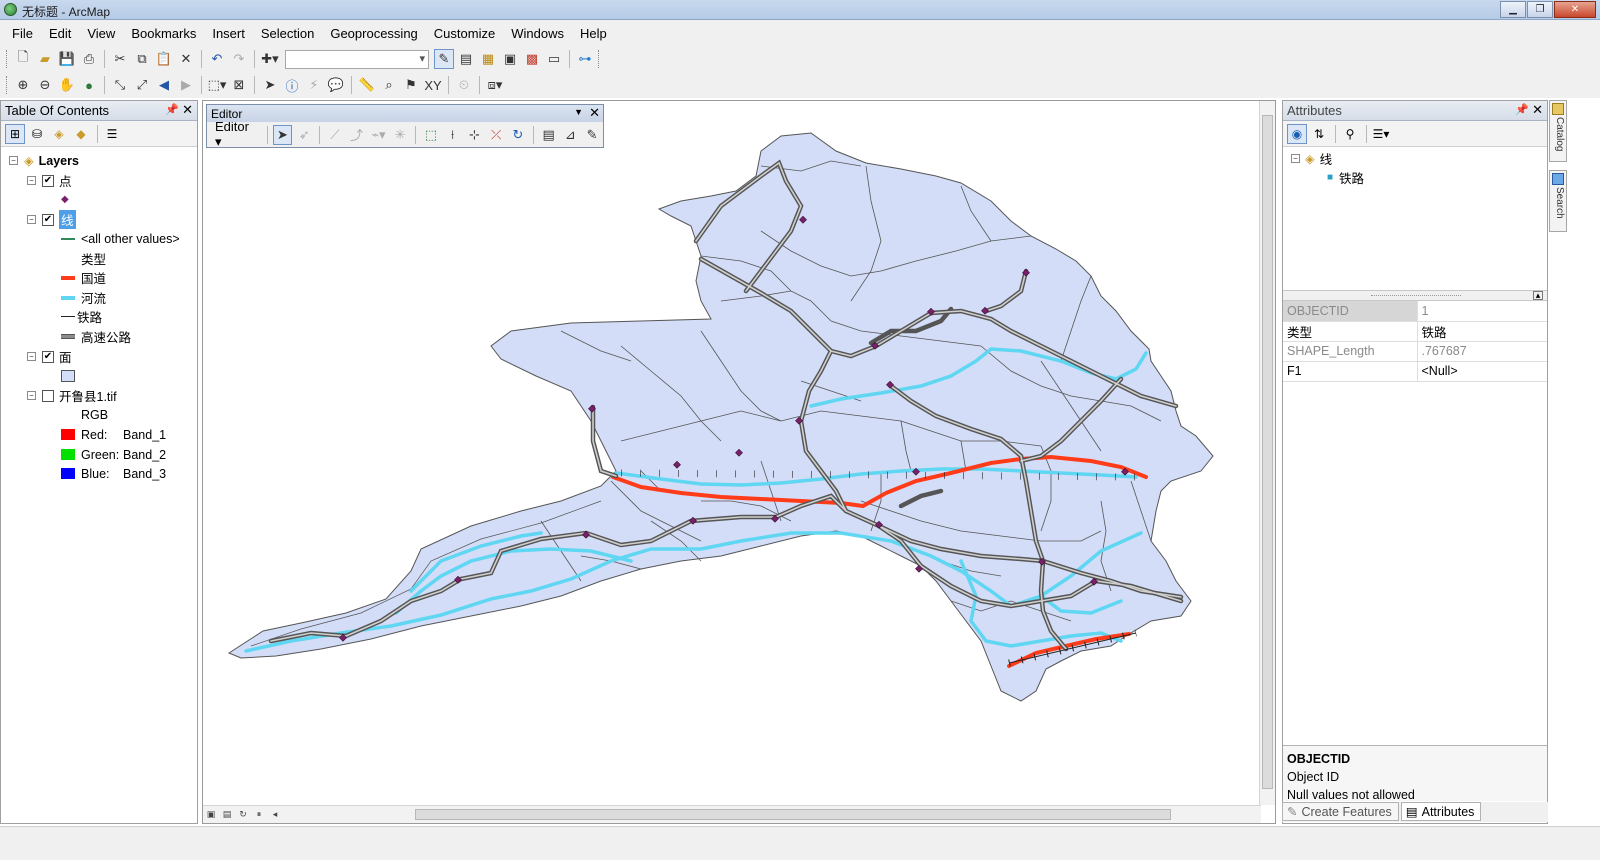 The width and height of the screenshot is (1600, 860). What do you see at coordinates (164, 85) in the screenshot?
I see `back-extent-icon: ◀` at bounding box center [164, 85].